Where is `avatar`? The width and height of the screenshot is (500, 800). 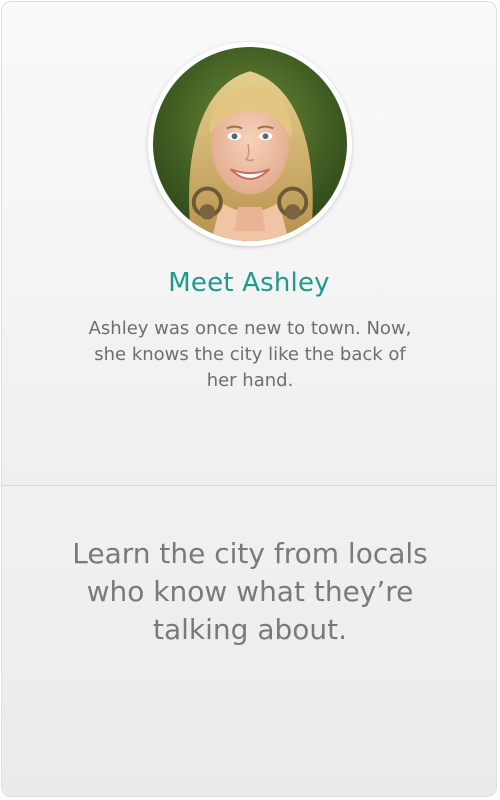
avatar is located at coordinates (250, 144).